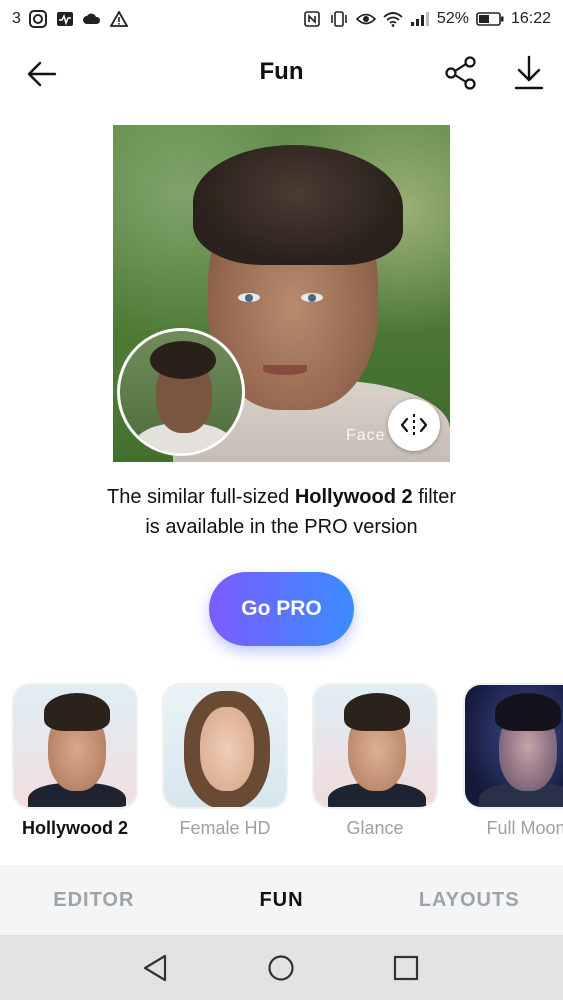 This screenshot has width=563, height=1000. Describe the element at coordinates (16, 18) in the screenshot. I see `notification-count: 3` at that location.